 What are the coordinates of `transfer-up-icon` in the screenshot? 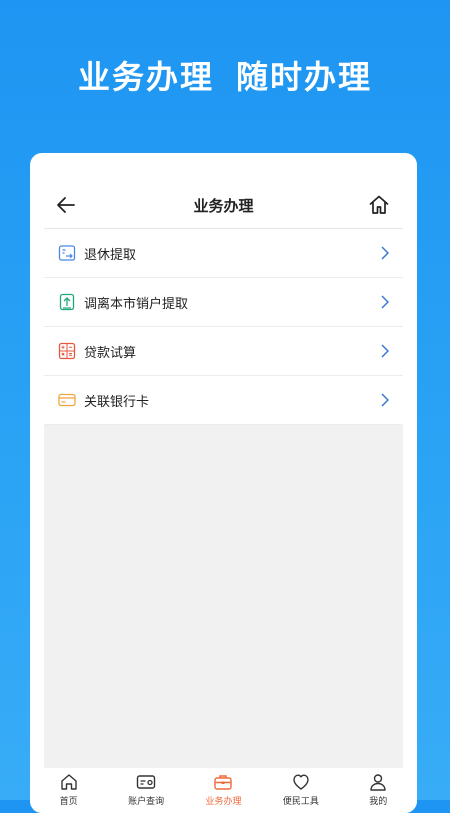 It's located at (67, 302).